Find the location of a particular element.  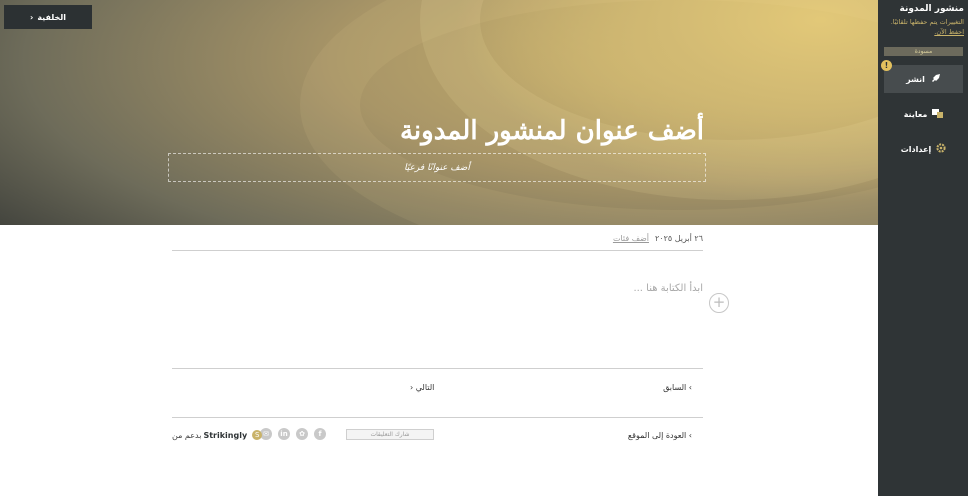

previous-label: السابق is located at coordinates (675, 387).